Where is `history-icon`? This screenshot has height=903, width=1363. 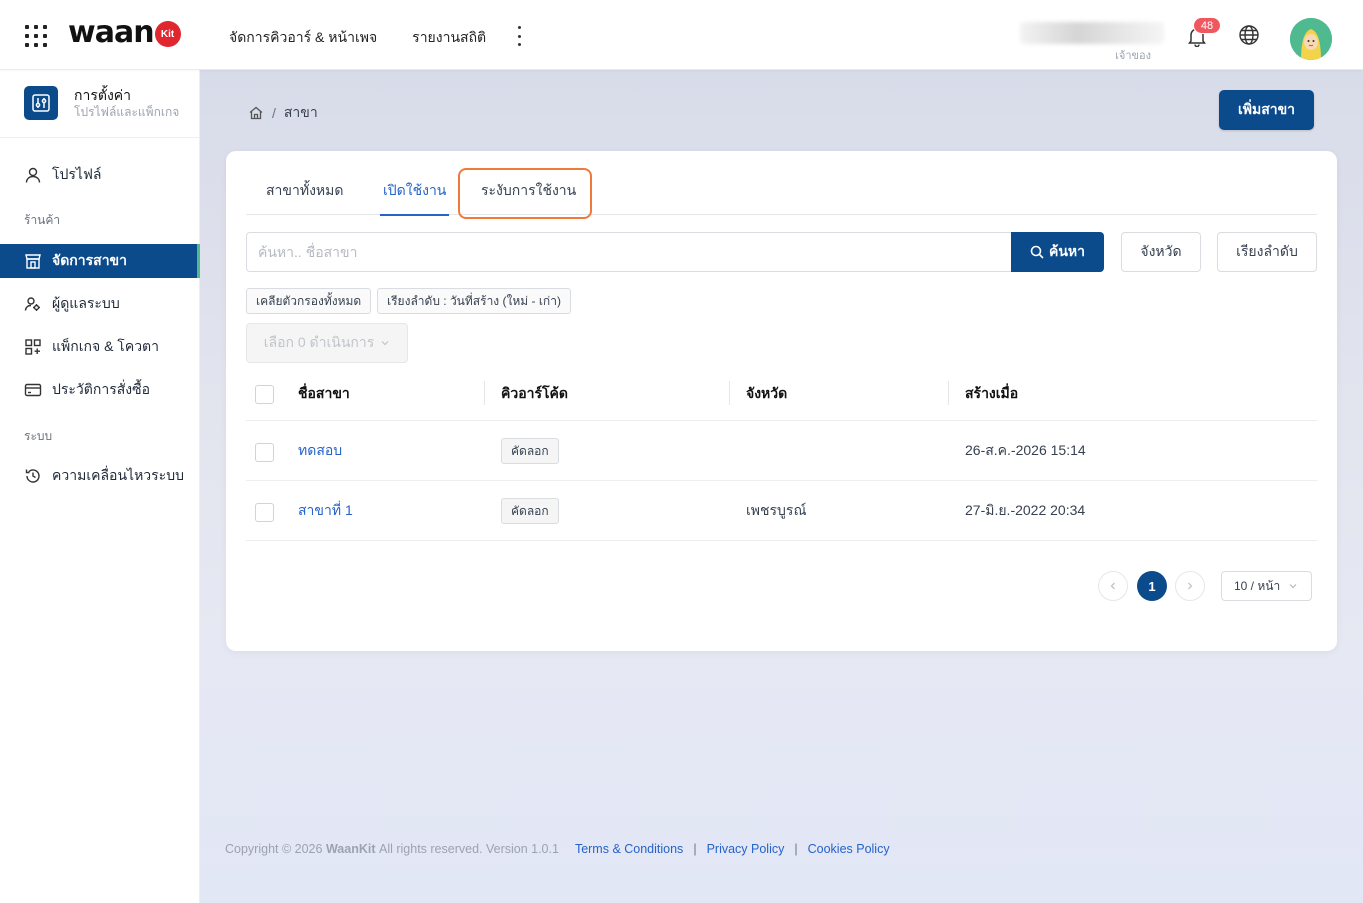
history-icon is located at coordinates (32, 476).